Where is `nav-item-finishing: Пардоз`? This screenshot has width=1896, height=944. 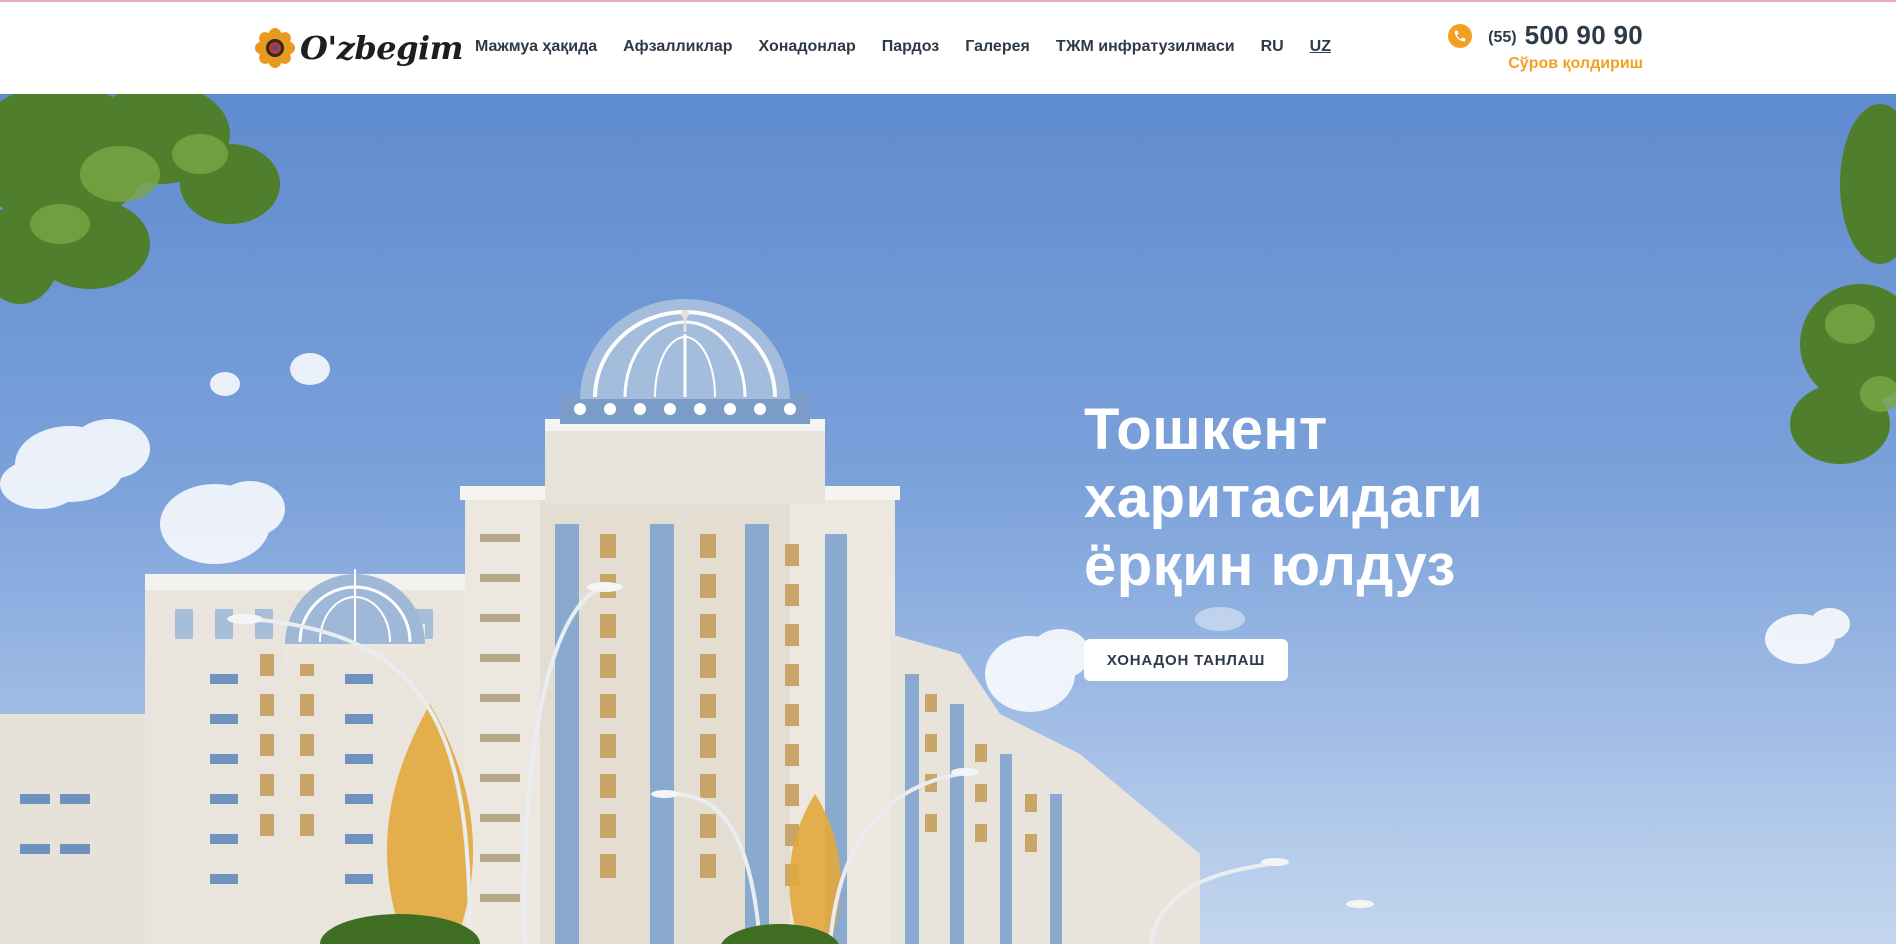 nav-item-finishing: Пардоз is located at coordinates (910, 47).